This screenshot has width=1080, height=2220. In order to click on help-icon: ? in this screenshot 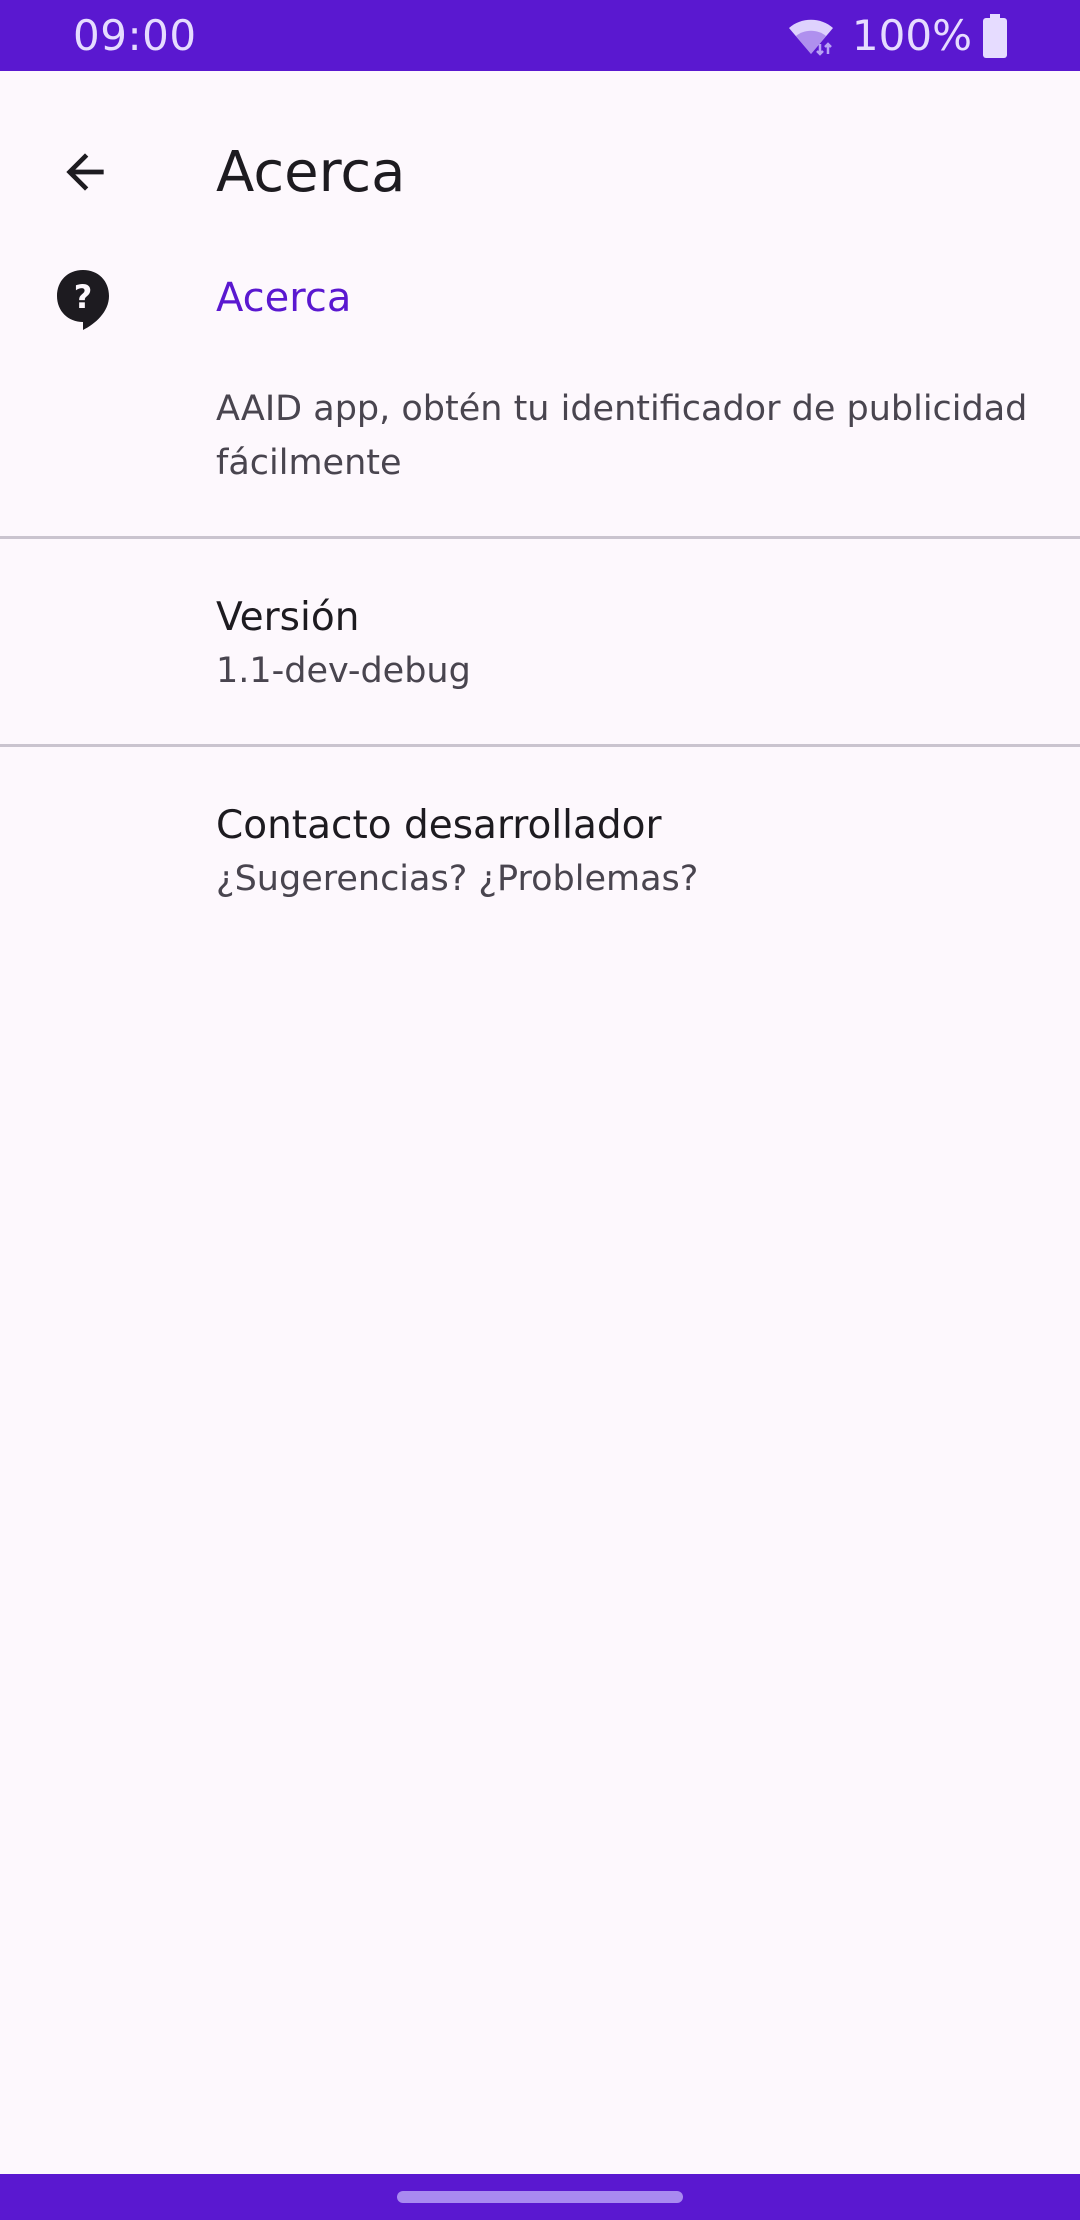, I will do `click(83, 300)`.